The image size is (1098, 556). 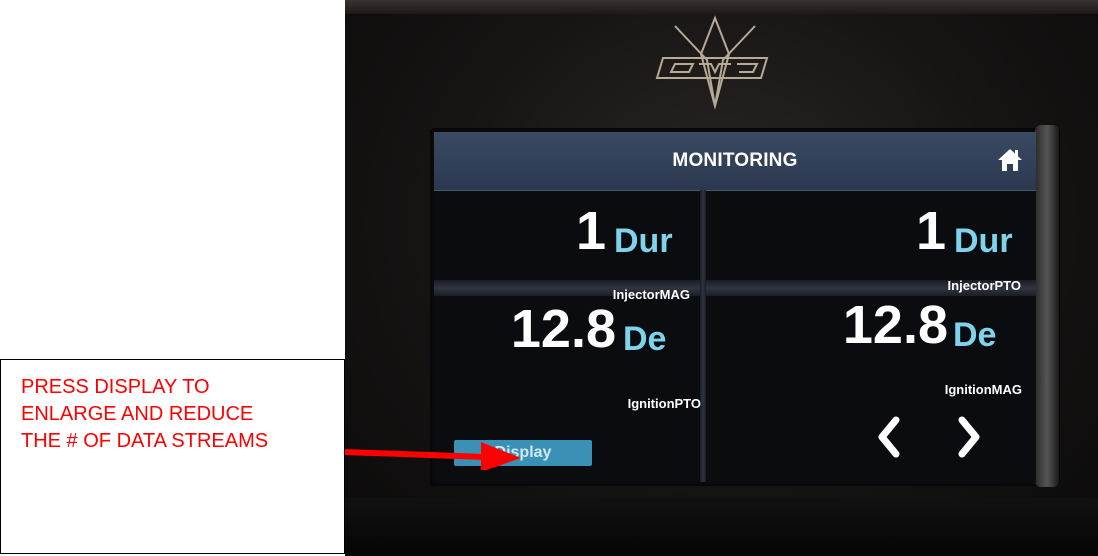 What do you see at coordinates (1010, 160) in the screenshot?
I see `home-icon` at bounding box center [1010, 160].